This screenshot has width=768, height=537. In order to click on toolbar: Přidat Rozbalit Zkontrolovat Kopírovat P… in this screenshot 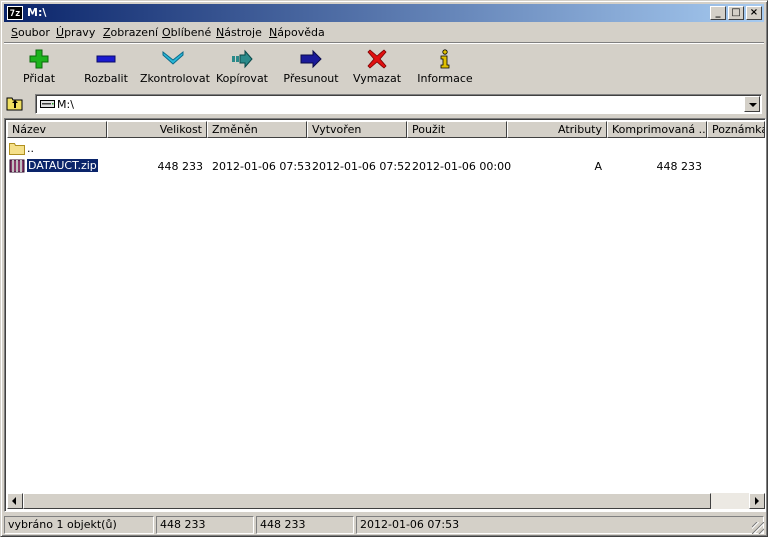, I will do `click(384, 68)`.